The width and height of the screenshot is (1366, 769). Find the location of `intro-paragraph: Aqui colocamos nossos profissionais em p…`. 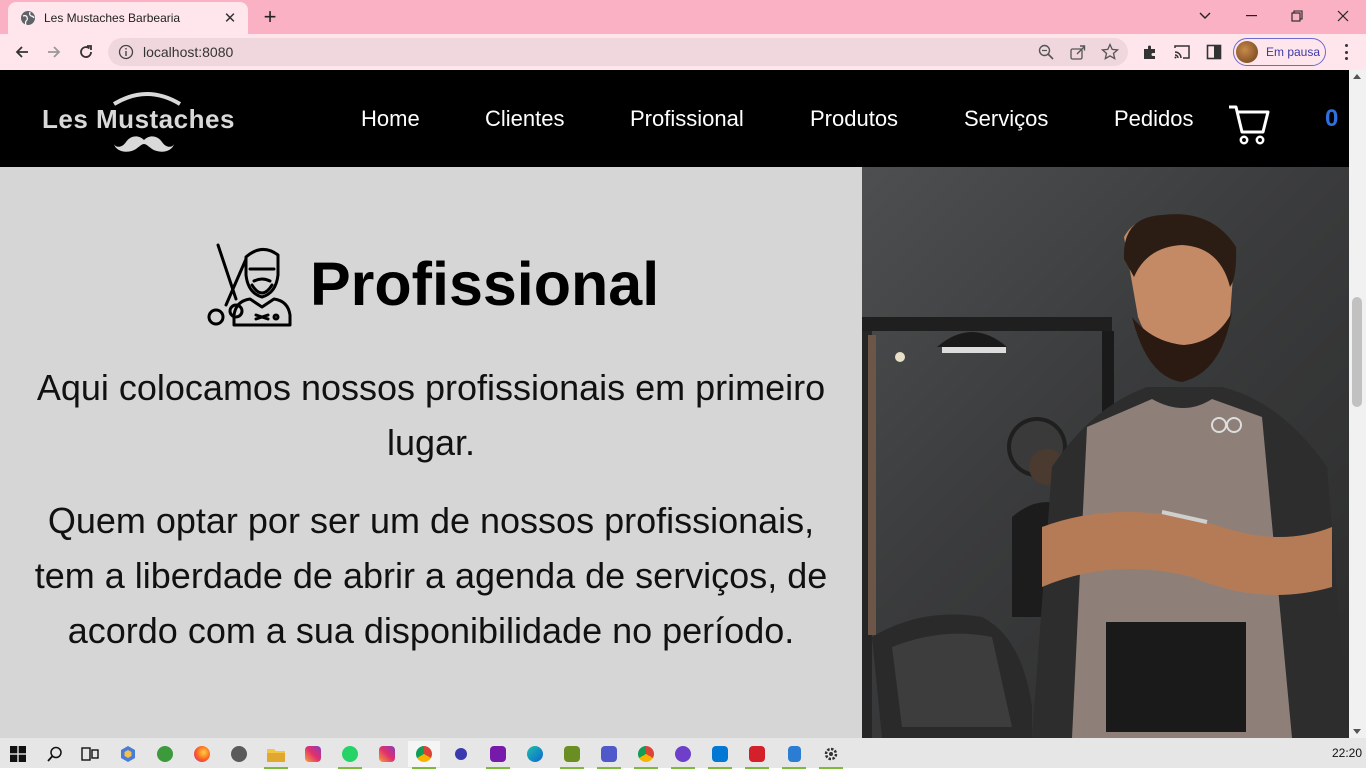

intro-paragraph: Aqui colocamos nossos profissionais em p… is located at coordinates (431, 415).